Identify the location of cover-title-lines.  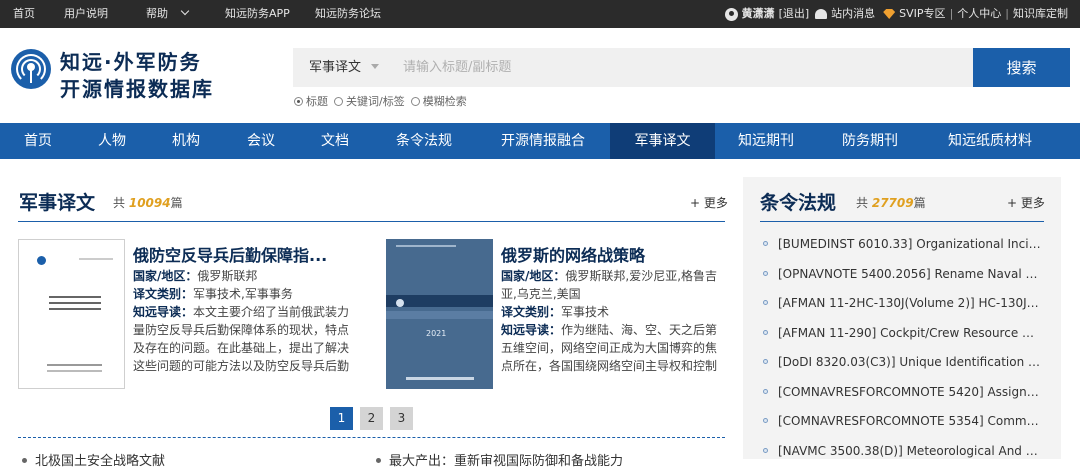
(75, 297).